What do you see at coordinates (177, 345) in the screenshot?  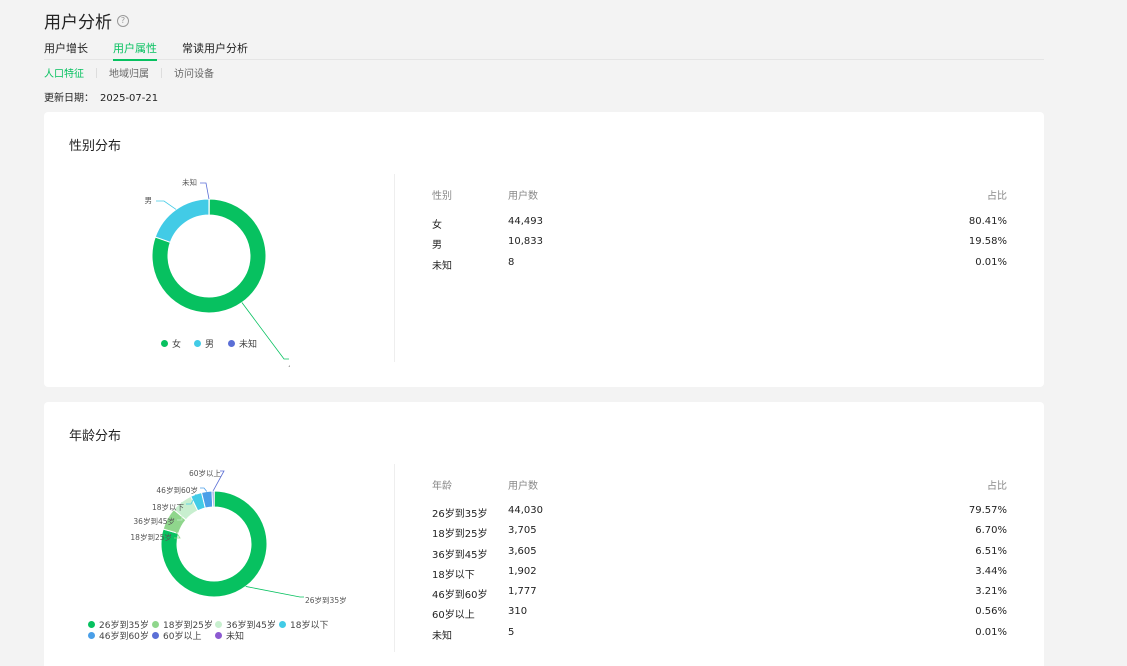 I see `legend-label: 女` at bounding box center [177, 345].